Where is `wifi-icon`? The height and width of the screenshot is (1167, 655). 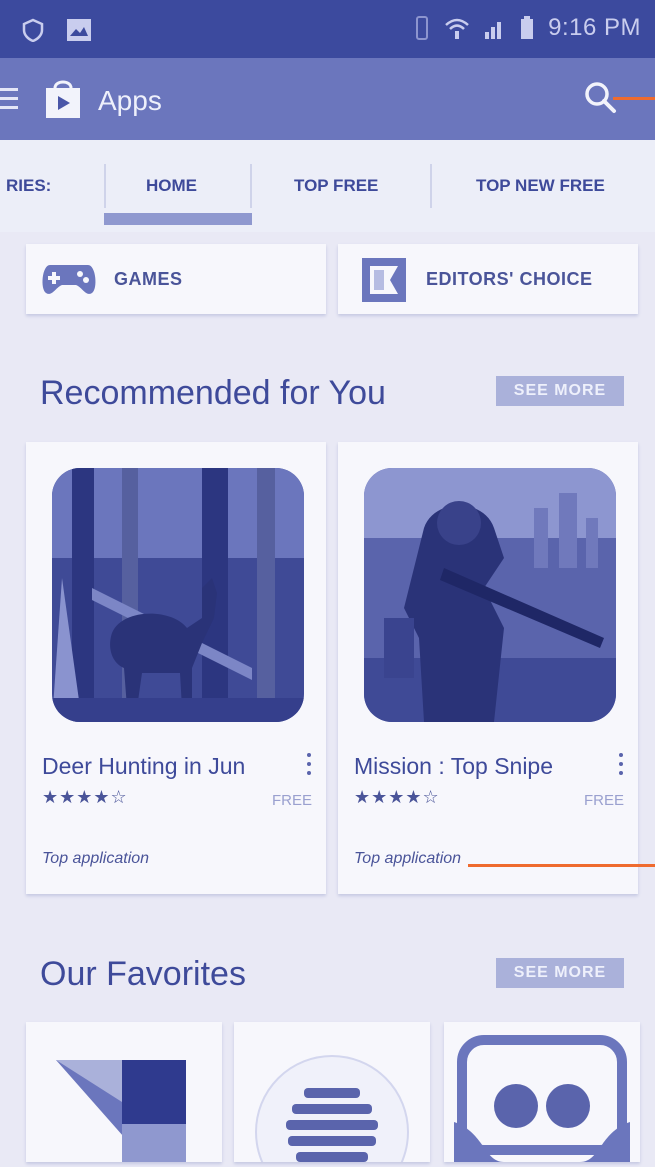 wifi-icon is located at coordinates (457, 28).